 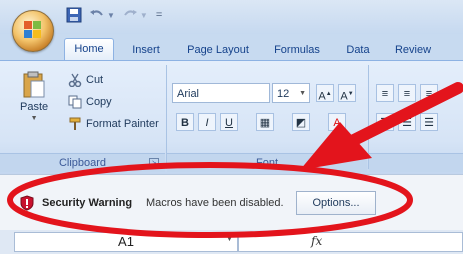 What do you see at coordinates (34, 84) in the screenshot?
I see `paste-icon` at bounding box center [34, 84].